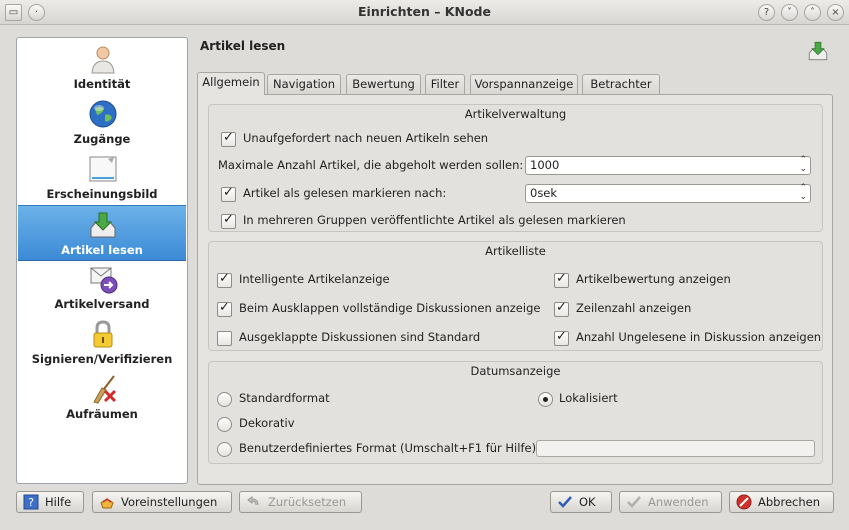  What do you see at coordinates (561, 279) in the screenshot?
I see `show-score-checkbox: ✓` at bounding box center [561, 279].